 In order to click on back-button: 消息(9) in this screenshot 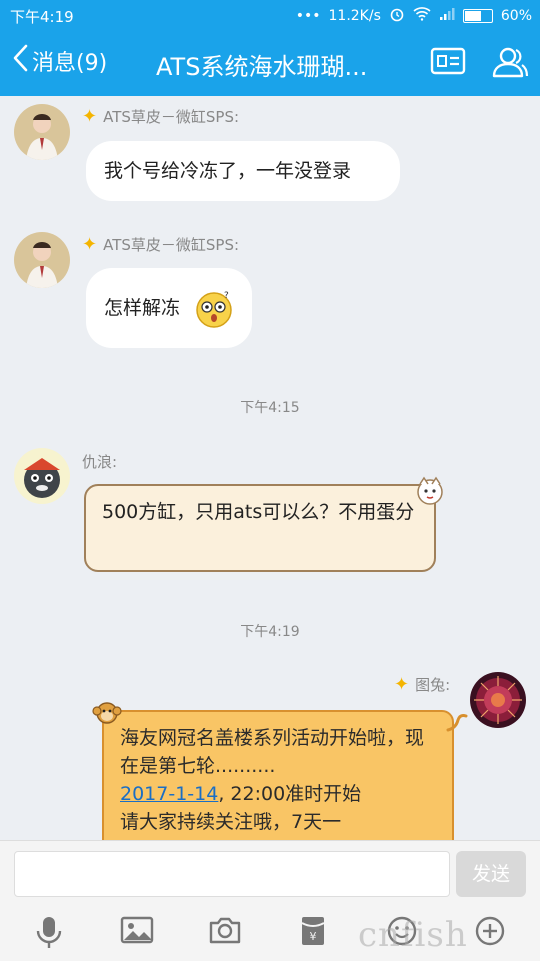, I will do `click(59, 61)`.